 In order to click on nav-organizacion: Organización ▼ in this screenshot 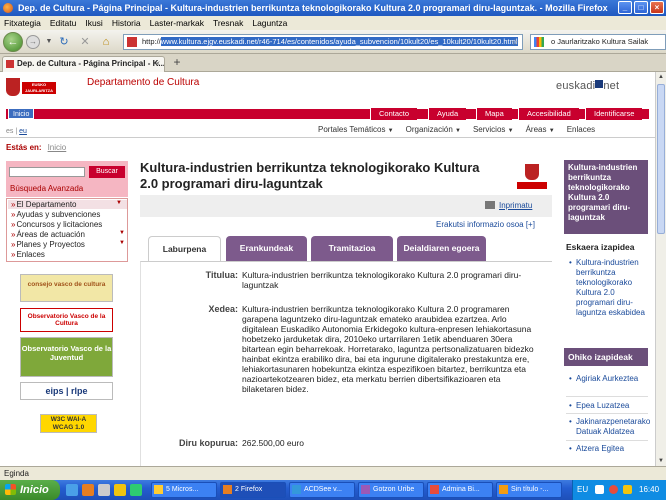, I will do `click(433, 129)`.